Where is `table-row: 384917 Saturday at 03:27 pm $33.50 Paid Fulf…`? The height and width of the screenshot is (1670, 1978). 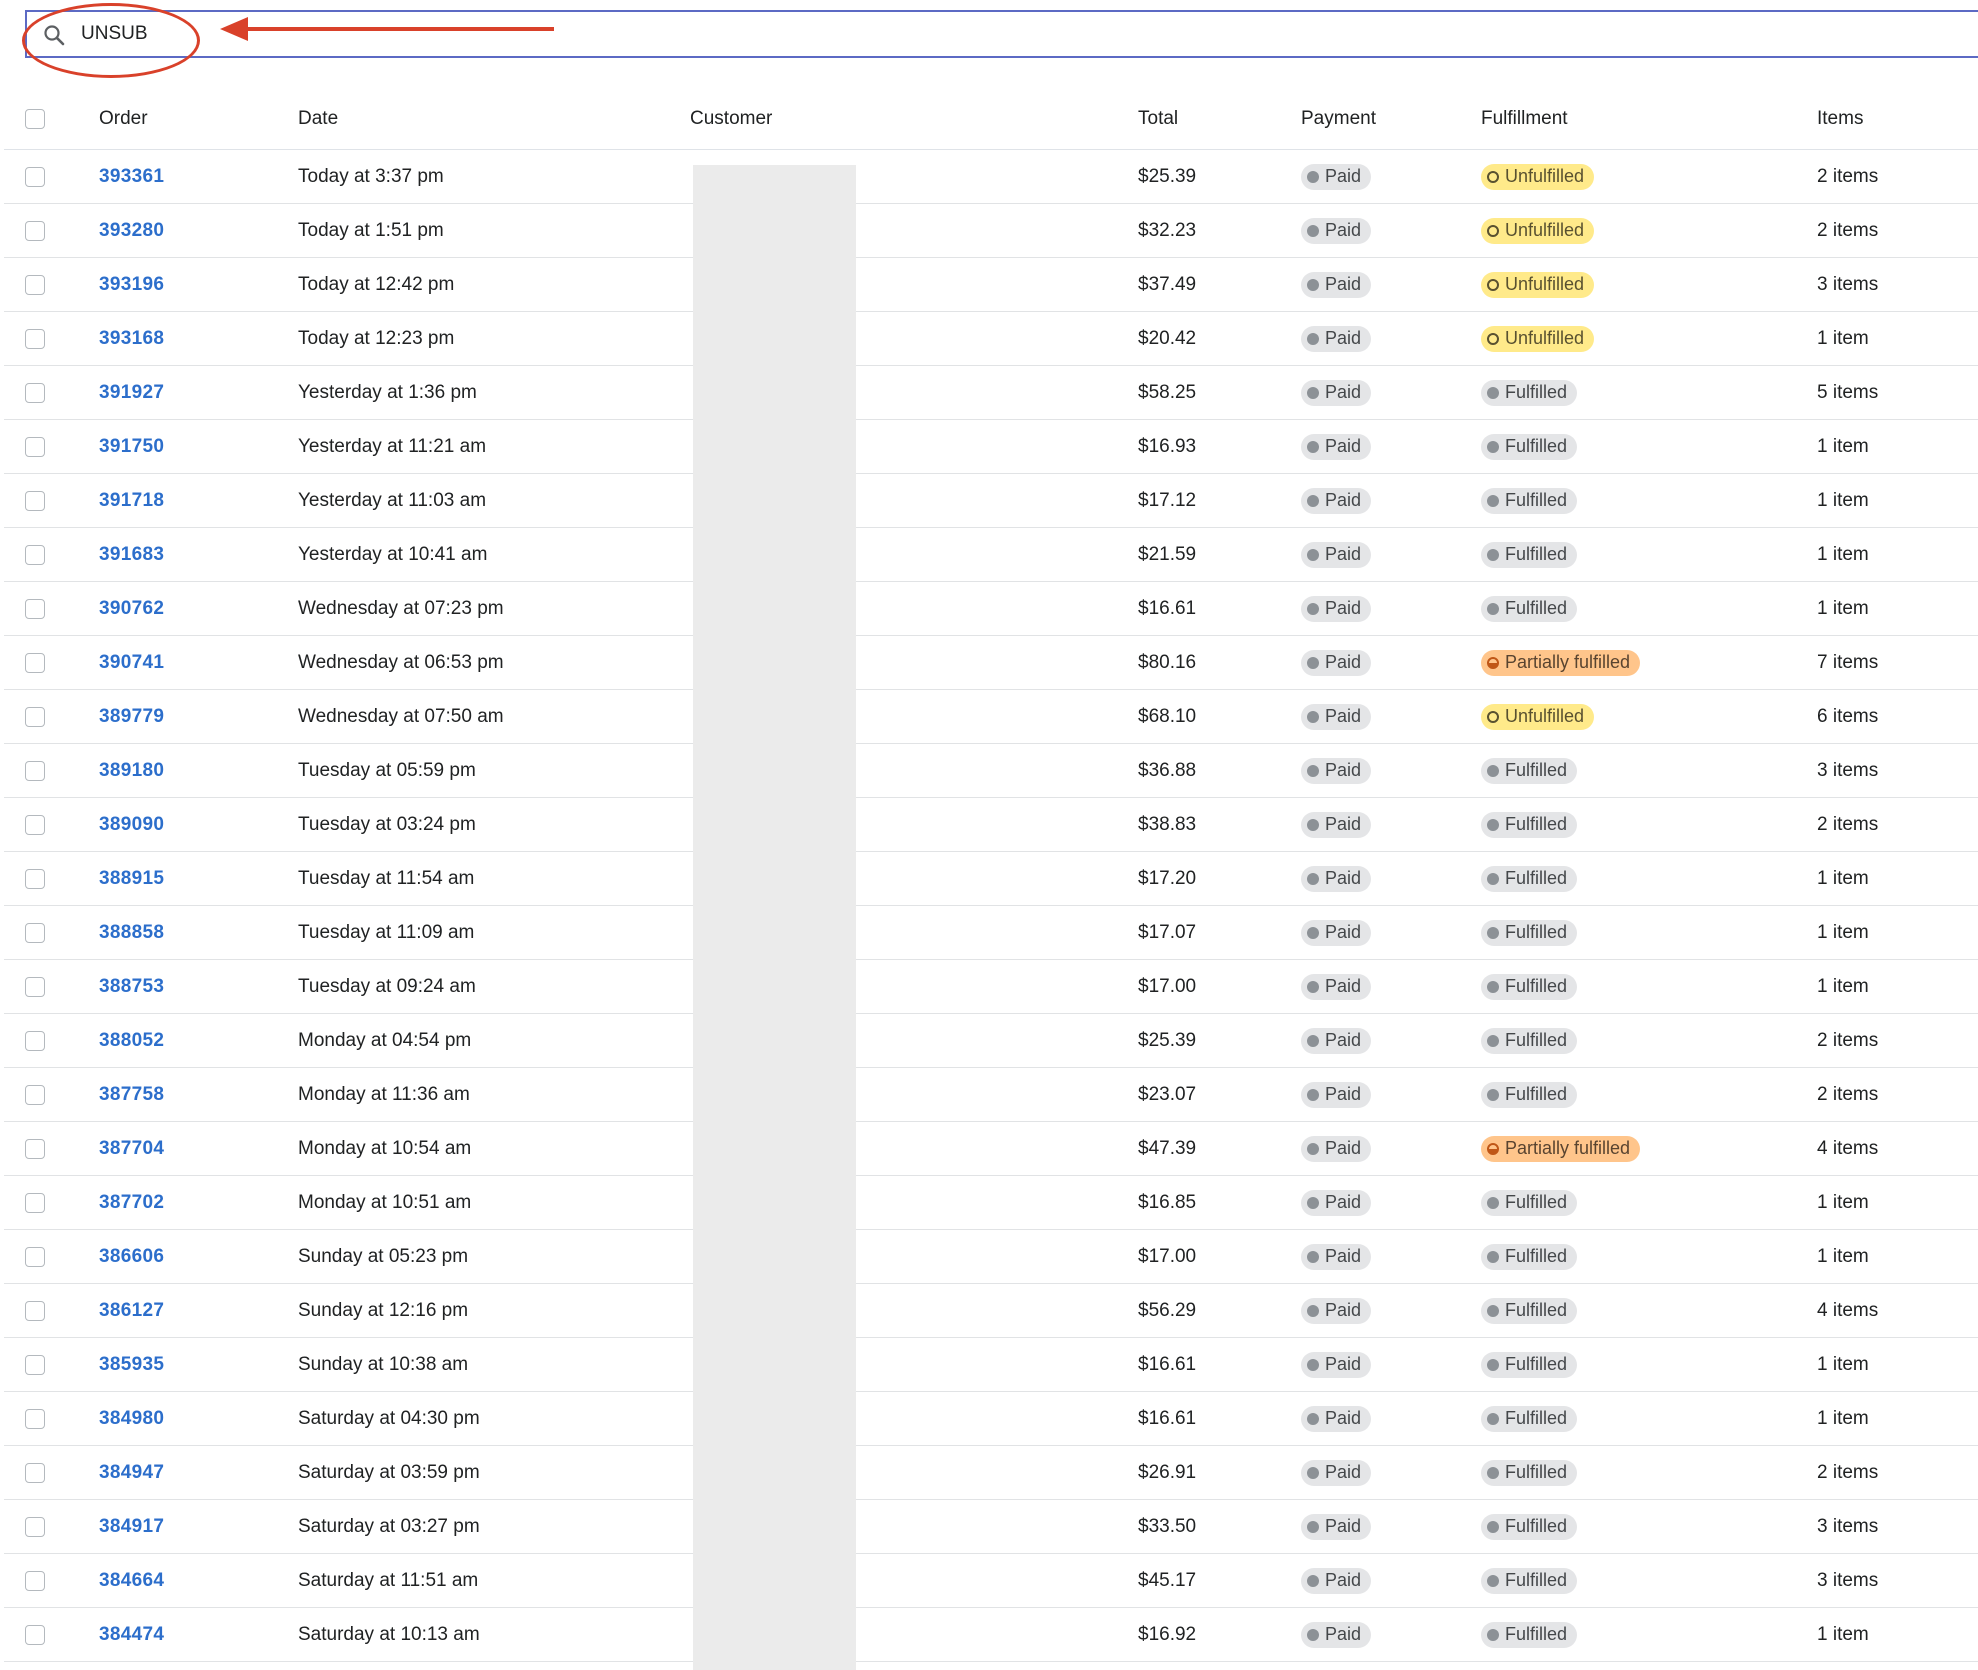
table-row: 384917 Saturday at 03:27 pm $33.50 Paid Fulf… is located at coordinates (991, 1527).